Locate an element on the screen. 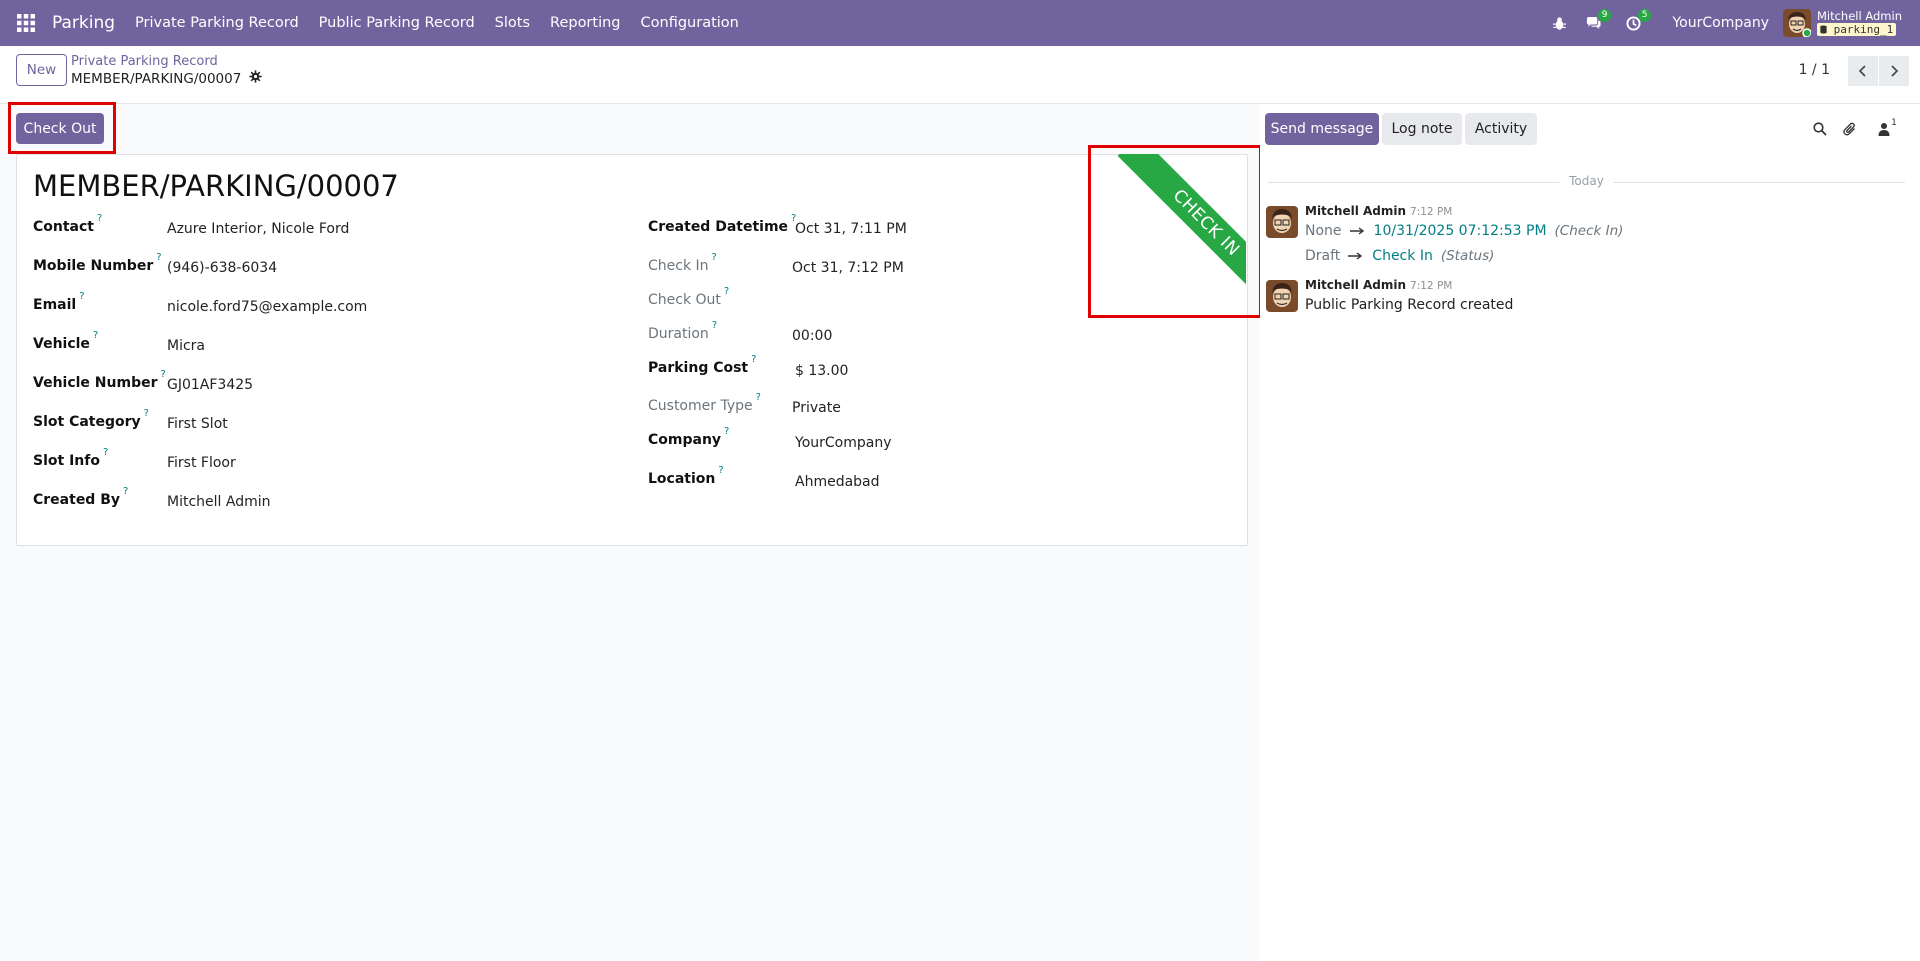 This screenshot has height=961, width=1920. field-label: Duration is located at coordinates (678, 334).